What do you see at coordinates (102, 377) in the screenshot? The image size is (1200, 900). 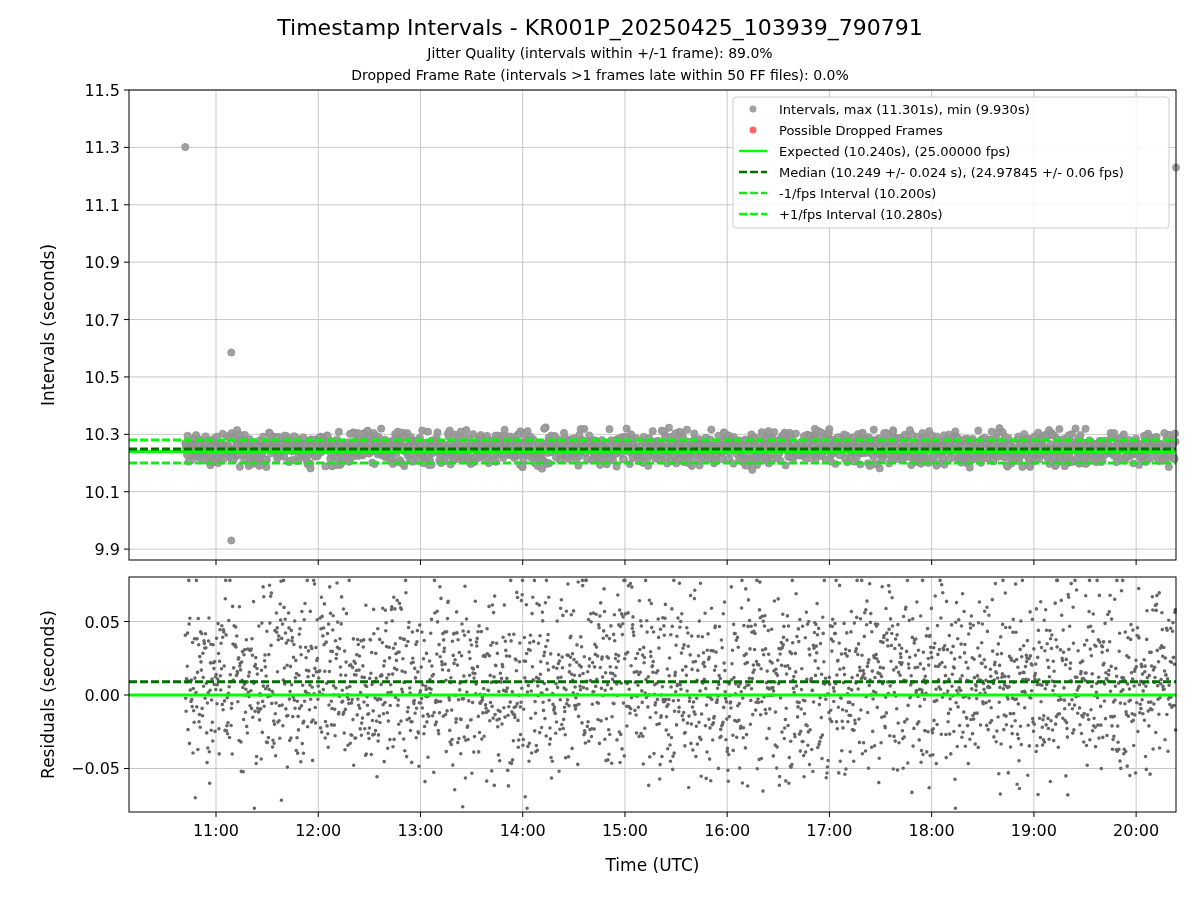 I see `tick-label: 10.5` at bounding box center [102, 377].